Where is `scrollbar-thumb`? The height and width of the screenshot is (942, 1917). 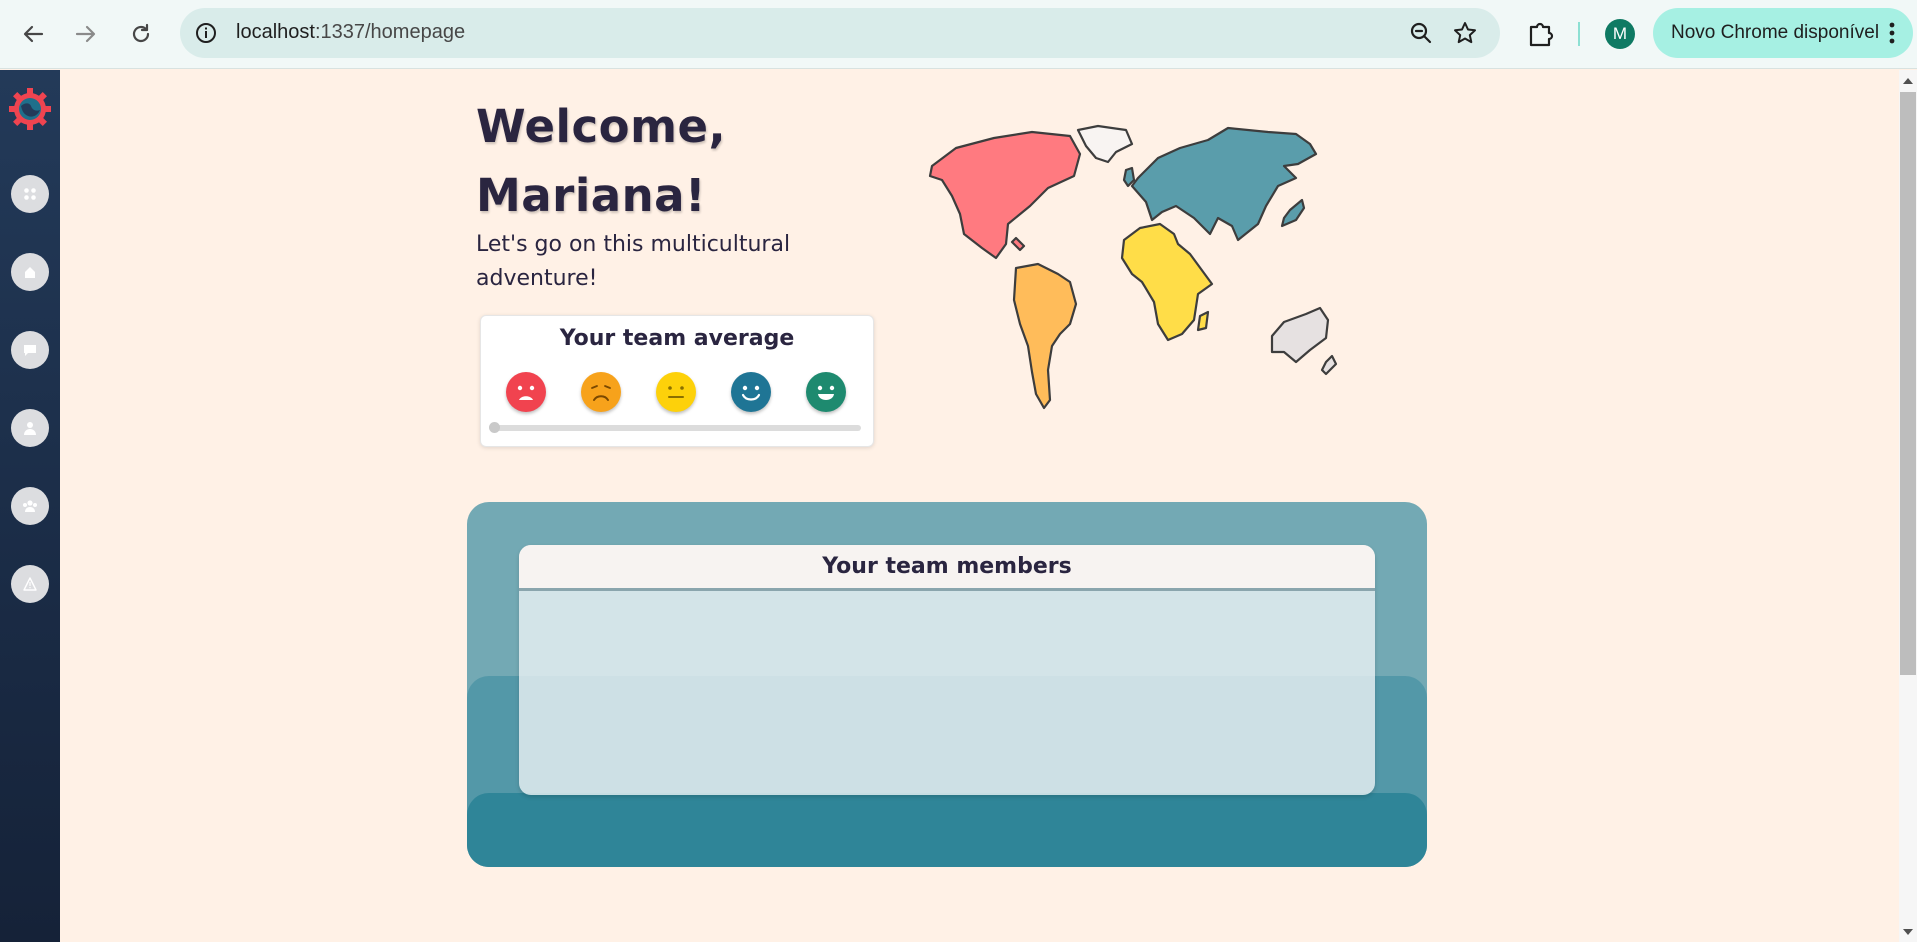 scrollbar-thumb is located at coordinates (1908, 383).